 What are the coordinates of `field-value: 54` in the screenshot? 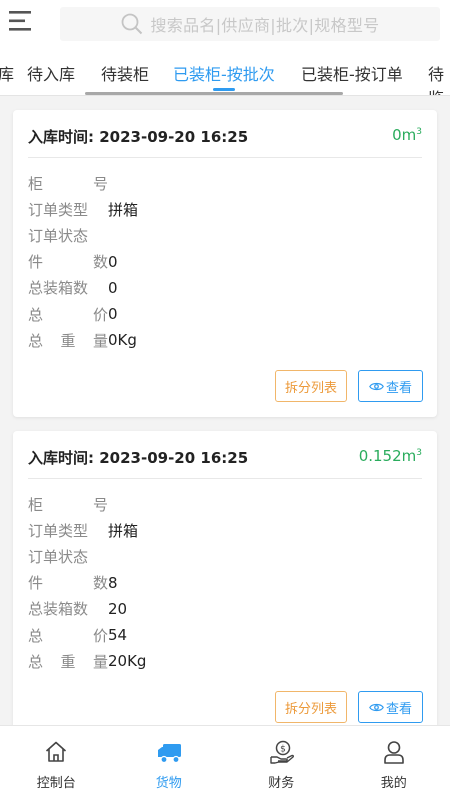 It's located at (118, 635).